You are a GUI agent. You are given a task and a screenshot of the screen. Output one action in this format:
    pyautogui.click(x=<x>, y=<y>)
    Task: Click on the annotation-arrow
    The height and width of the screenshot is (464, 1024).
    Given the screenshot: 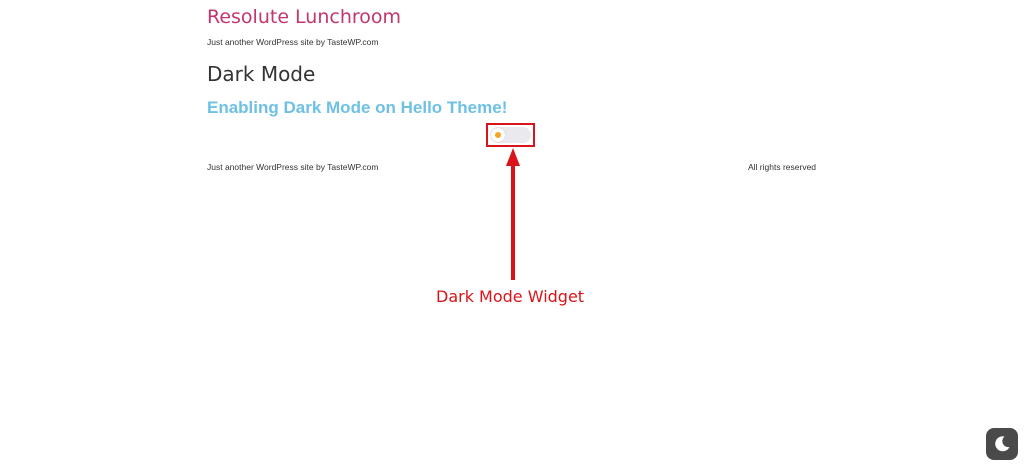 What is the action you would take?
    pyautogui.click(x=513, y=214)
    